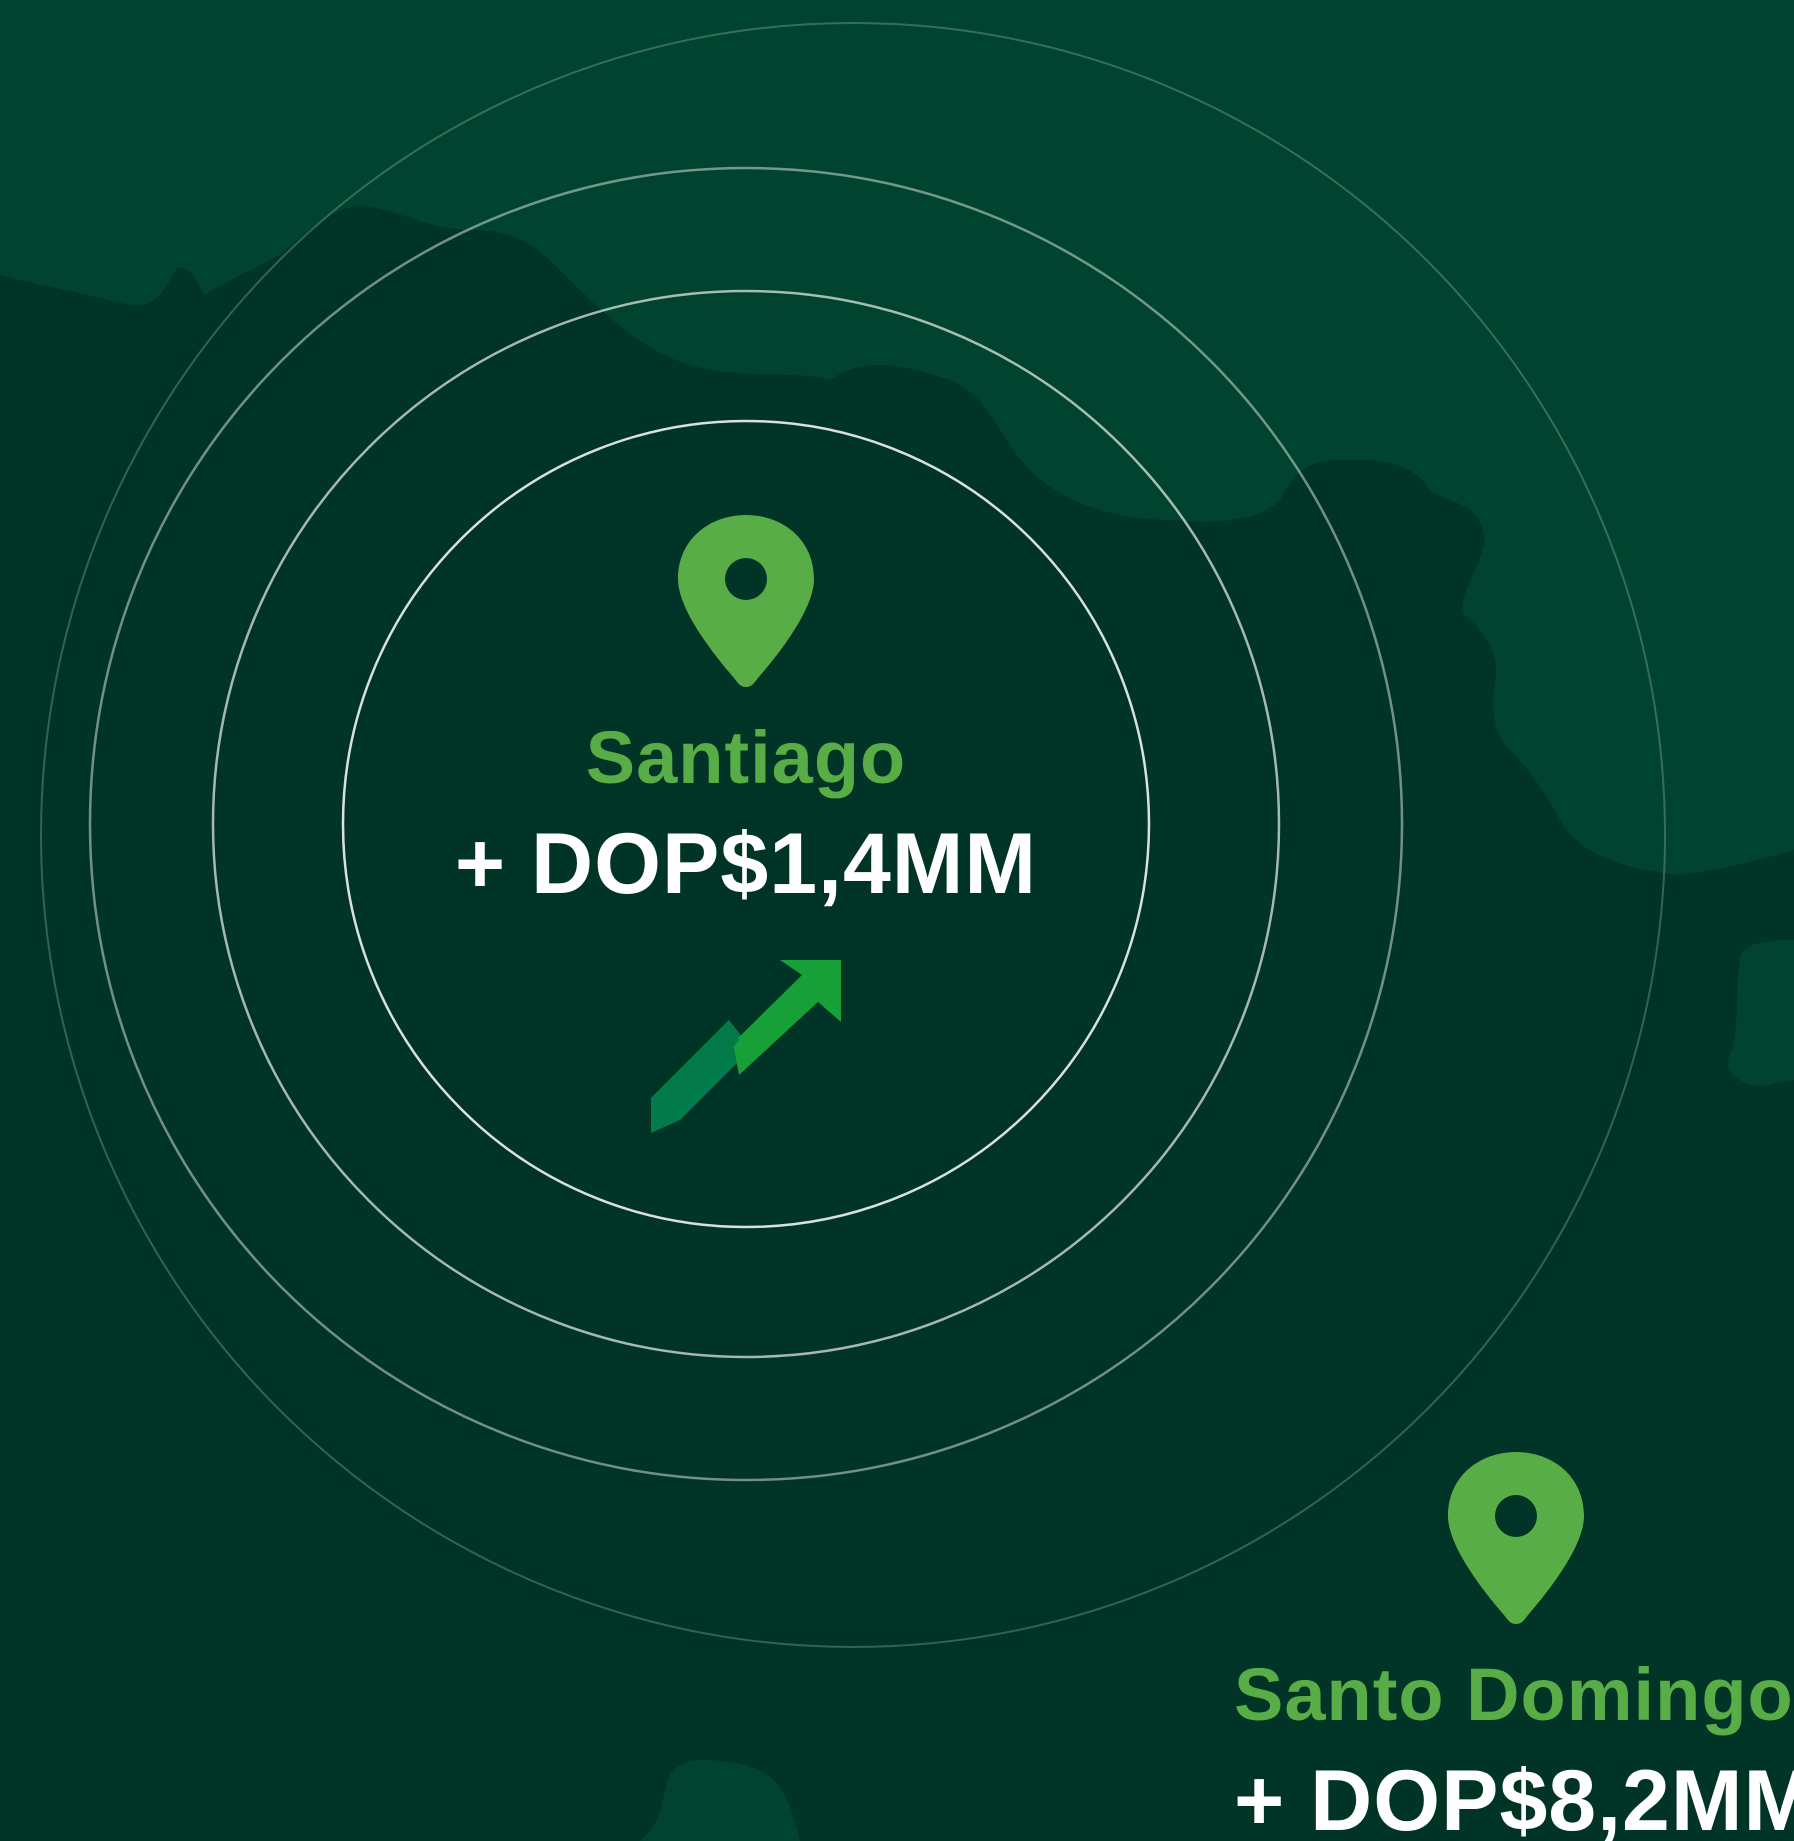  I want to click on amount-santiago: + DOP$1,4MM, so click(746, 864).